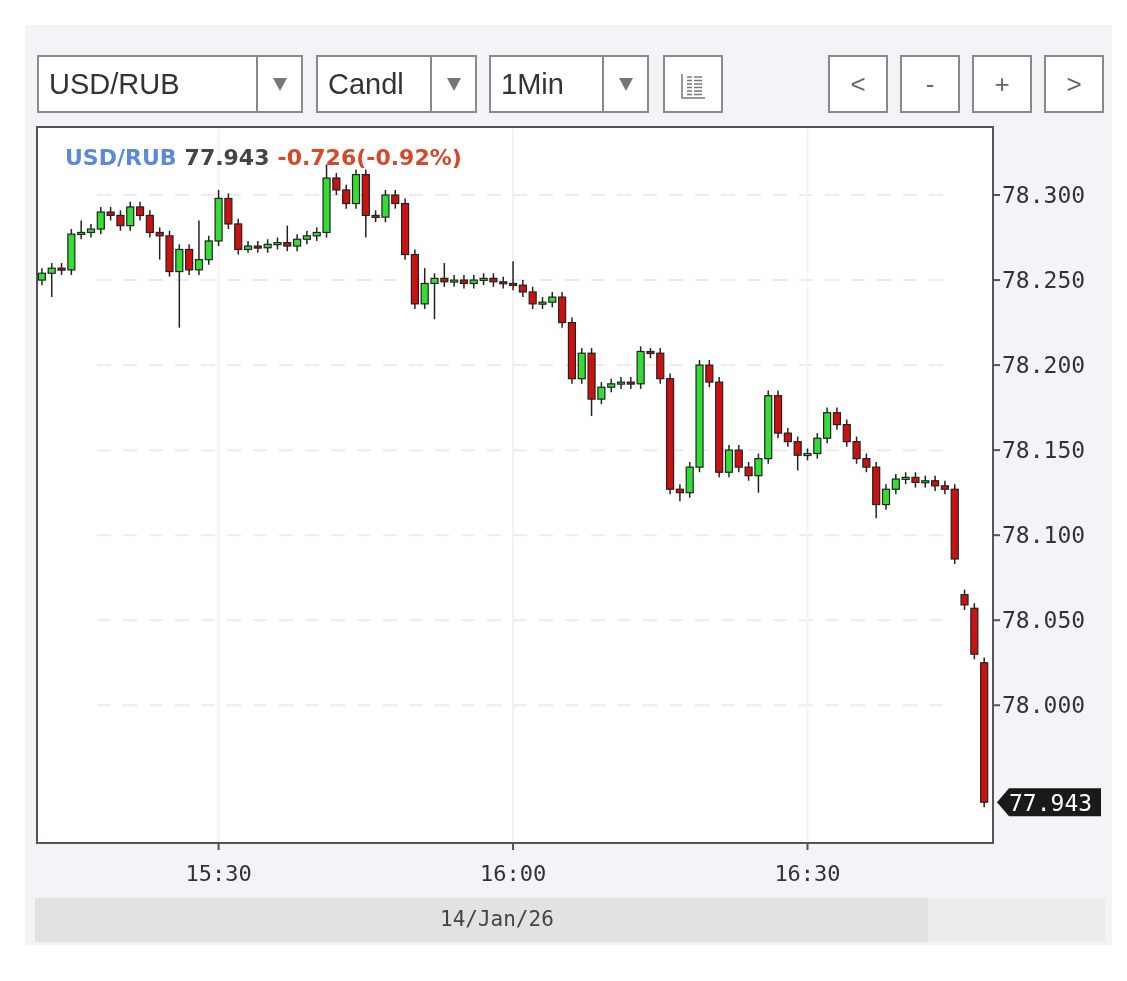 This screenshot has height=981, width=1127. What do you see at coordinates (930, 84) in the screenshot?
I see `zoom-nav-button: -` at bounding box center [930, 84].